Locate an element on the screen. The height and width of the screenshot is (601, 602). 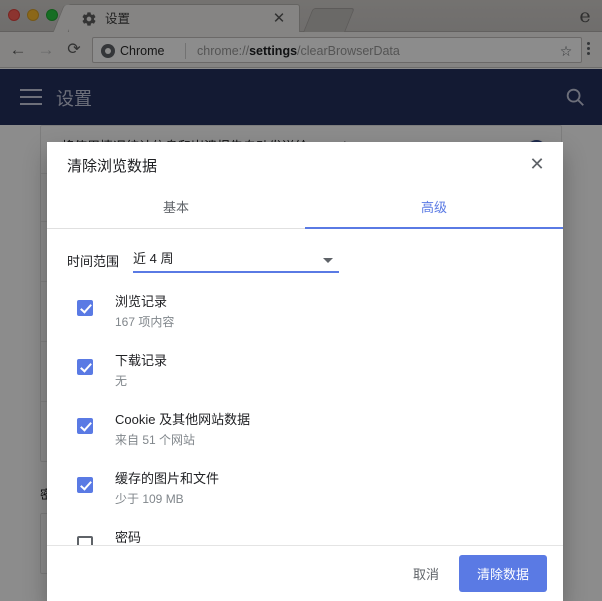
list-item-title: 下载记录 is located at coordinates (141, 360).